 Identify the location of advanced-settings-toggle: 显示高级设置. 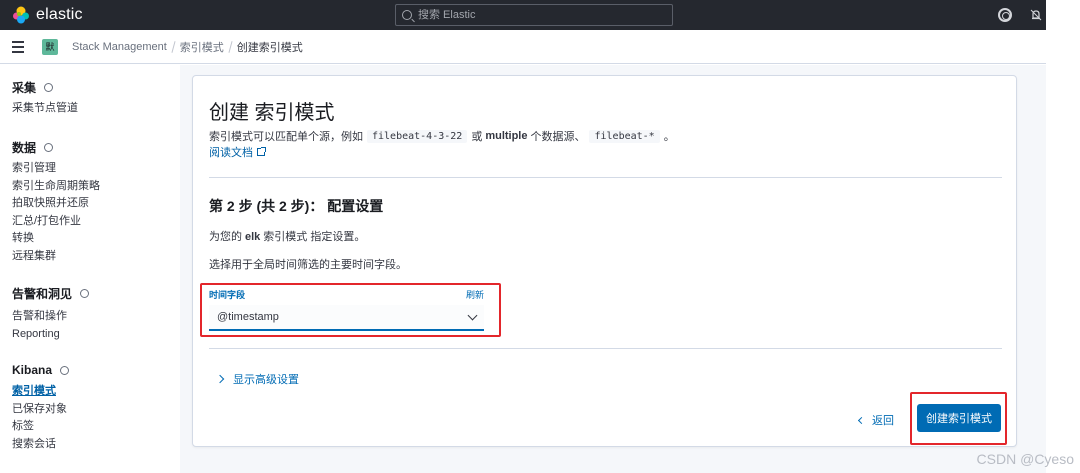
(257, 379).